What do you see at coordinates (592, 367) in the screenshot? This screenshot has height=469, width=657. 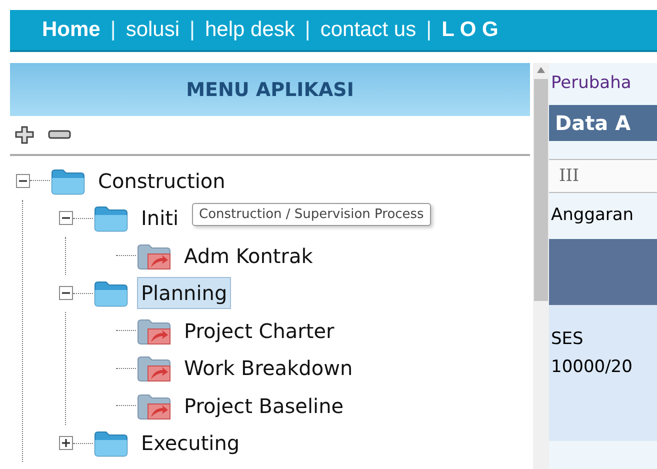 I see `table-cell-text: 10000/20` at bounding box center [592, 367].